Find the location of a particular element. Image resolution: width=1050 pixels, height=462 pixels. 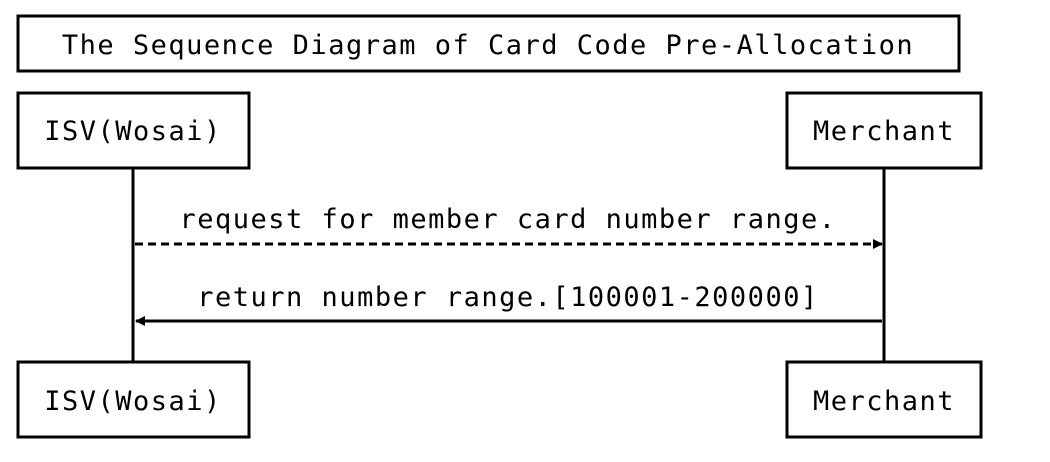

message-return: return number range.[100001-200000] is located at coordinates (508, 304).